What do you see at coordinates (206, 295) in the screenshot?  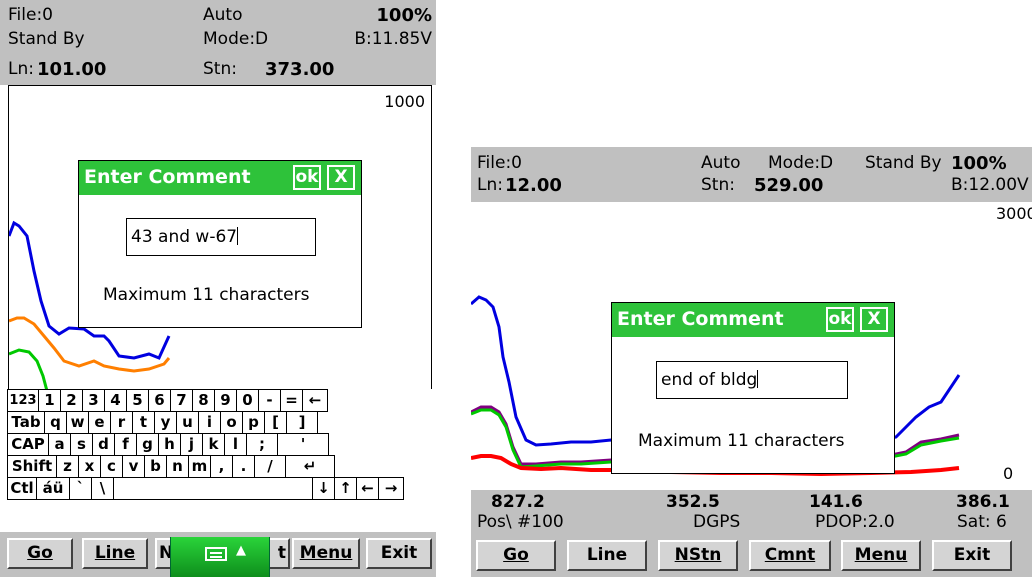 I see `max-chars-note: Maximum 11 characters` at bounding box center [206, 295].